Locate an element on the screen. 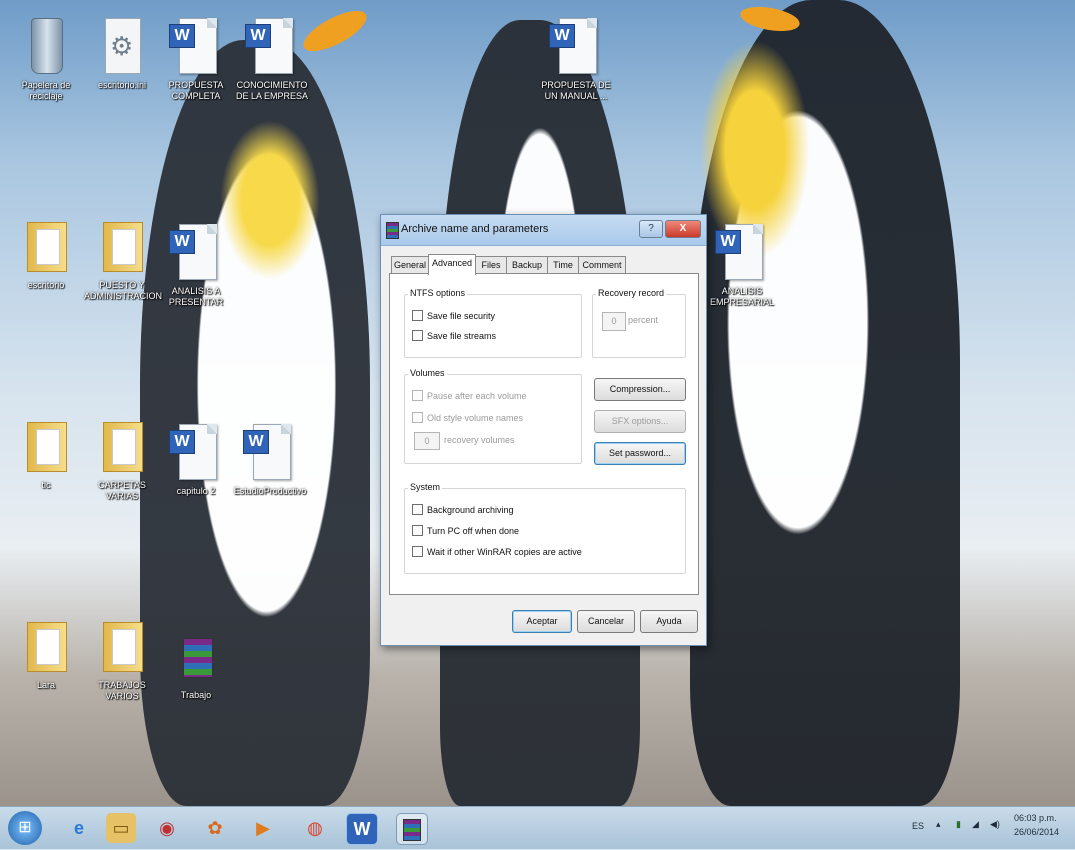 This screenshot has height=850, width=1075. dialog-title: Archive name and parameters is located at coordinates (475, 229).